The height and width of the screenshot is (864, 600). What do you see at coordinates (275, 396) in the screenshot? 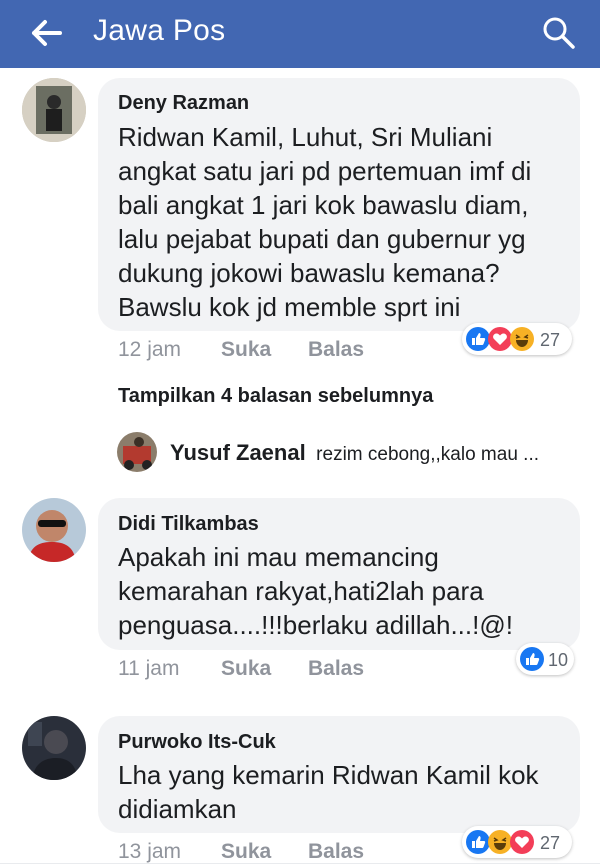
I see `show-previous-replies-link: Tampilkan 4 balasan sebelumnya` at bounding box center [275, 396].